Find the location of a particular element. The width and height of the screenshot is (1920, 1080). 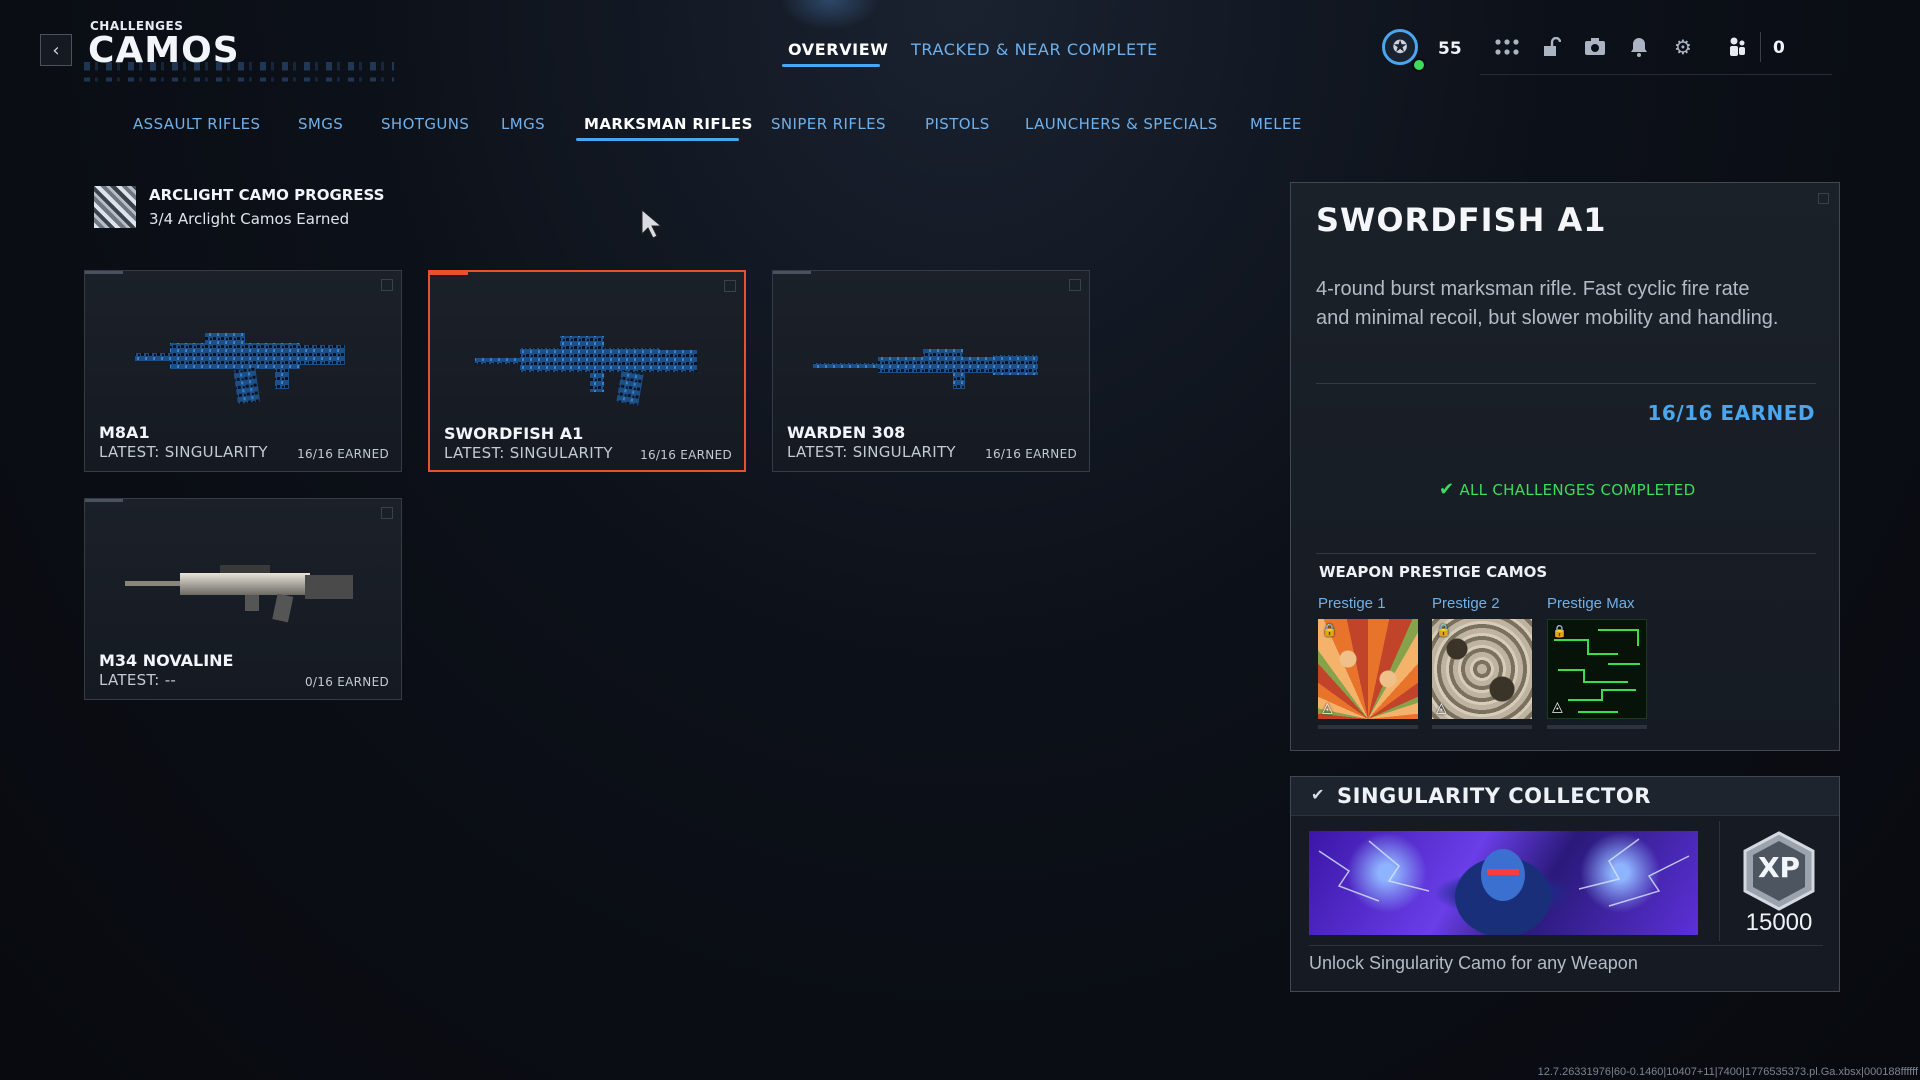

tab-pistols: PISTOLS is located at coordinates (957, 124).